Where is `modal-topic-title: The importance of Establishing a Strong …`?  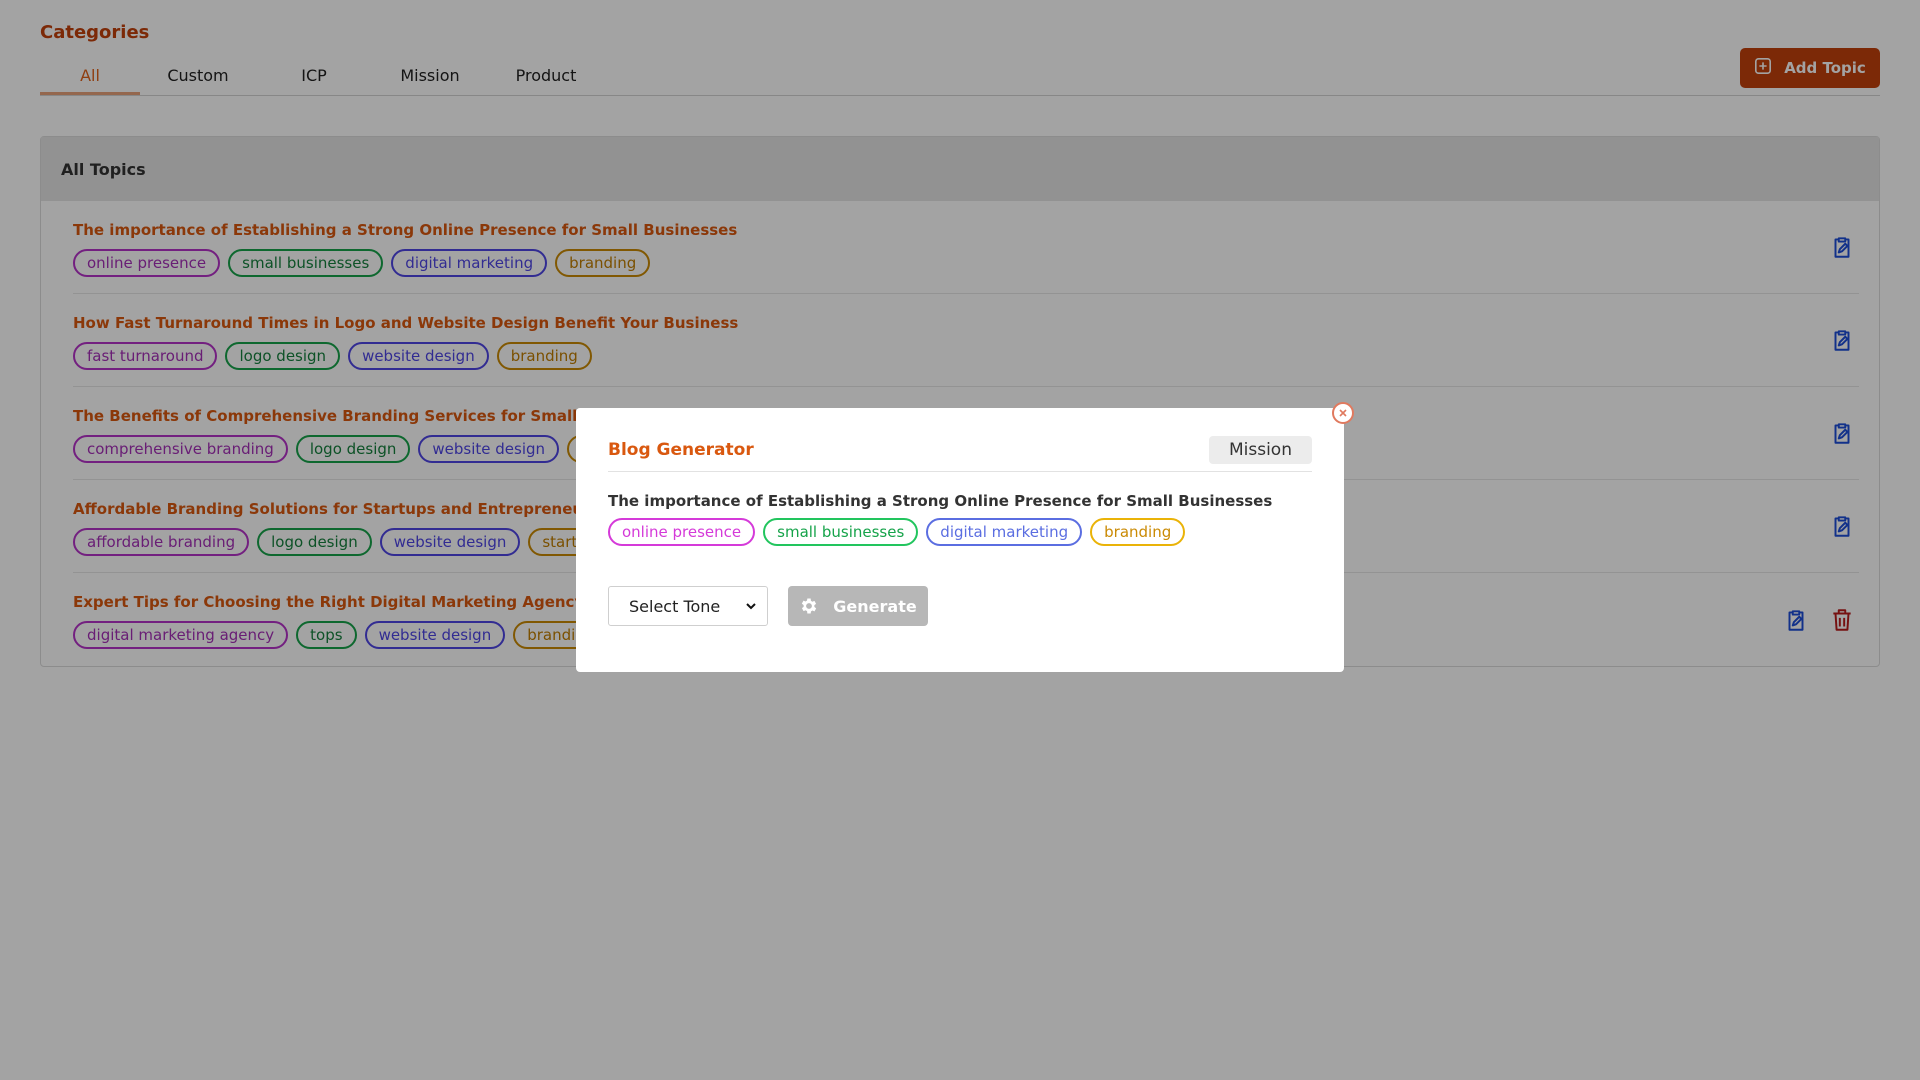
modal-topic-title: The importance of Establishing a Strong … is located at coordinates (940, 501).